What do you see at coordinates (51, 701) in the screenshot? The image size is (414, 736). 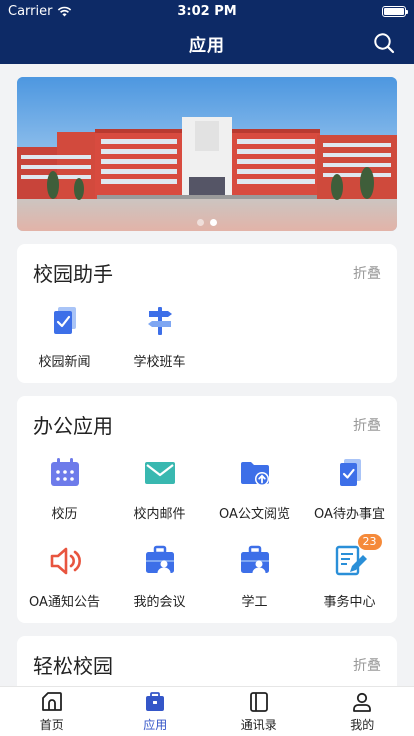 I see `home-icon` at bounding box center [51, 701].